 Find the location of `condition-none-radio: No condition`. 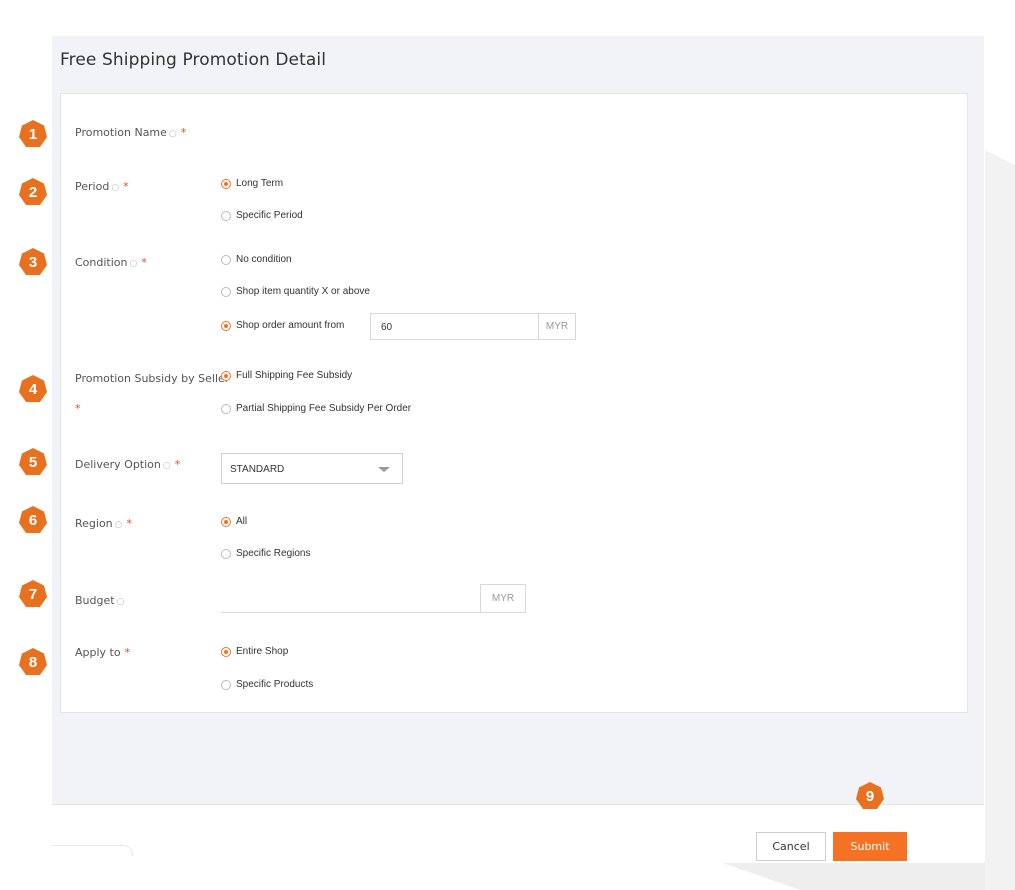

condition-none-radio: No condition is located at coordinates (256, 259).